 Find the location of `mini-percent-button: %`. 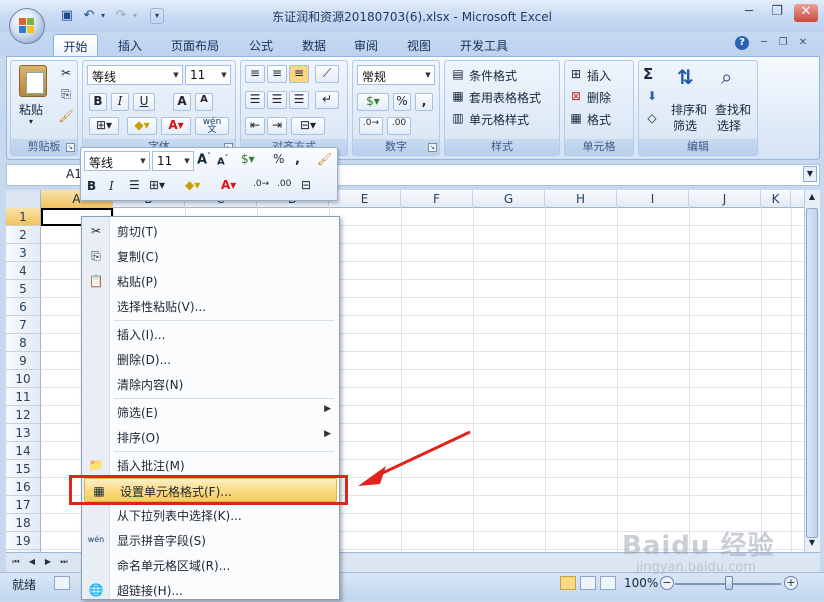

mini-percent-button: % is located at coordinates (278, 159).